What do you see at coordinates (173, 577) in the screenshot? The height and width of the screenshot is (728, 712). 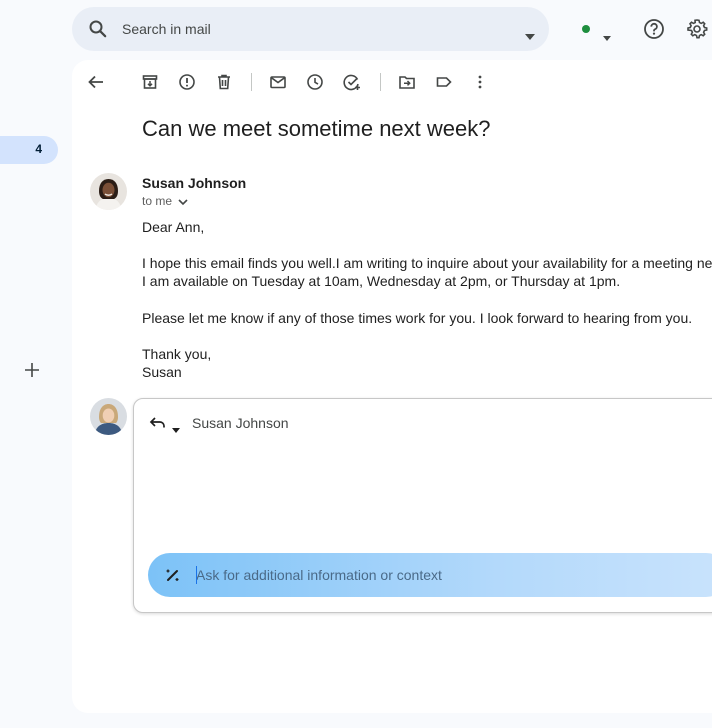 I see `magic-wand-icon` at bounding box center [173, 577].